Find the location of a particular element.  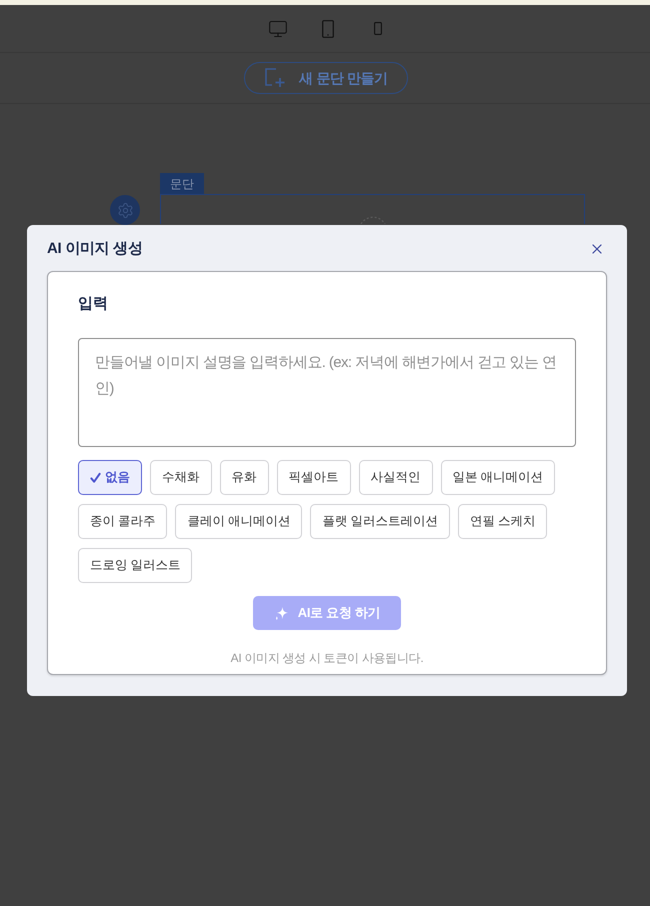

paragraph-block is located at coordinates (372, 209).